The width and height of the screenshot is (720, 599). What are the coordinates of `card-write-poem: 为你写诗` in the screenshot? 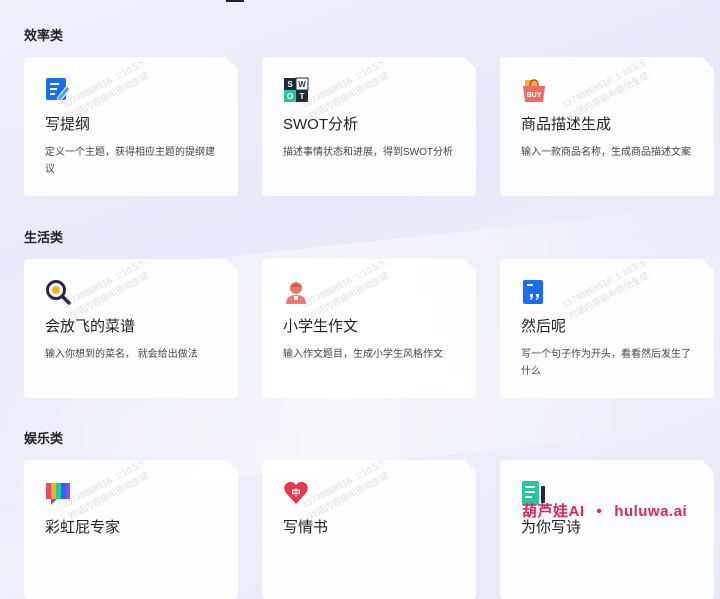 It's located at (607, 529).